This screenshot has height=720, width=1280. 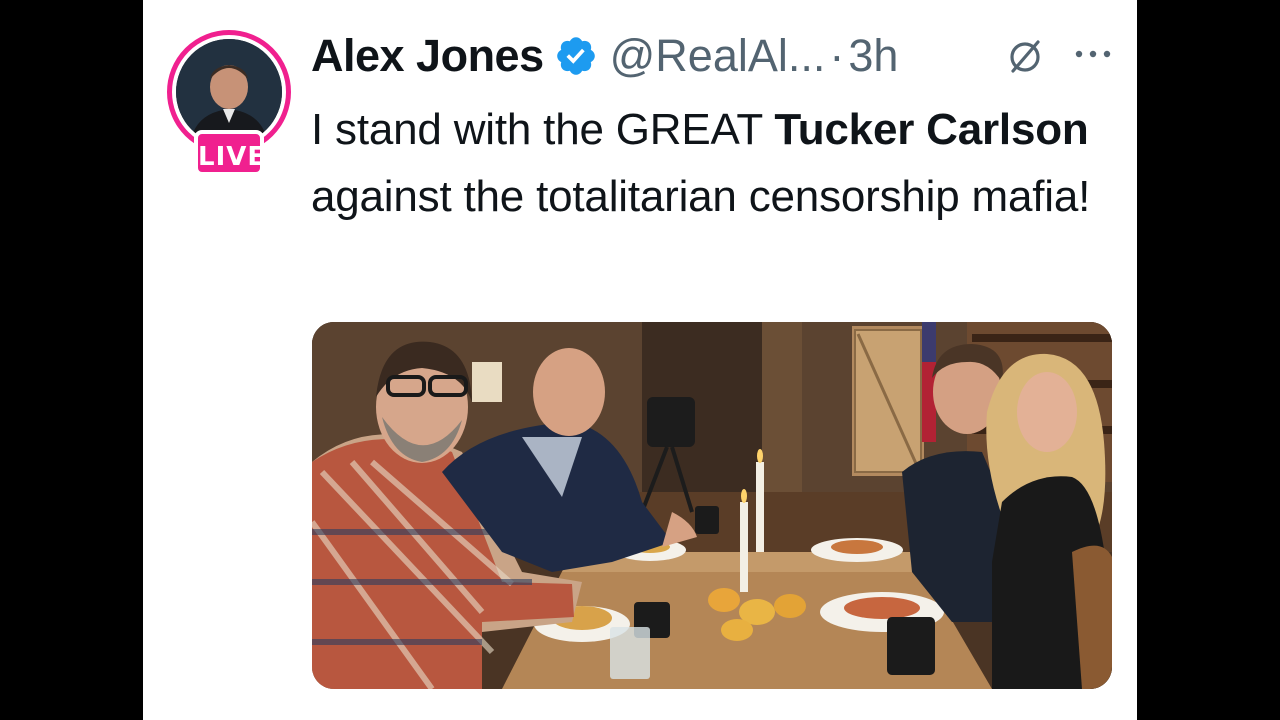 What do you see at coordinates (931, 129) in the screenshot?
I see `tweet-text-bold: Tucker Carlson` at bounding box center [931, 129].